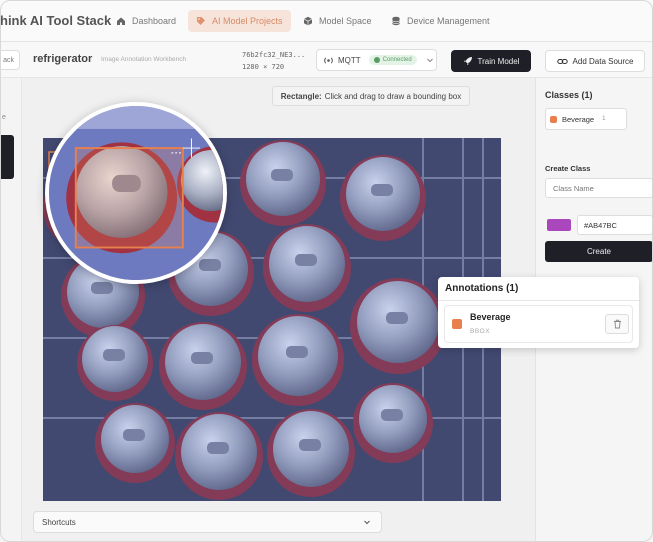 This screenshot has width=653, height=542. I want to click on create-label: Create, so click(598, 251).